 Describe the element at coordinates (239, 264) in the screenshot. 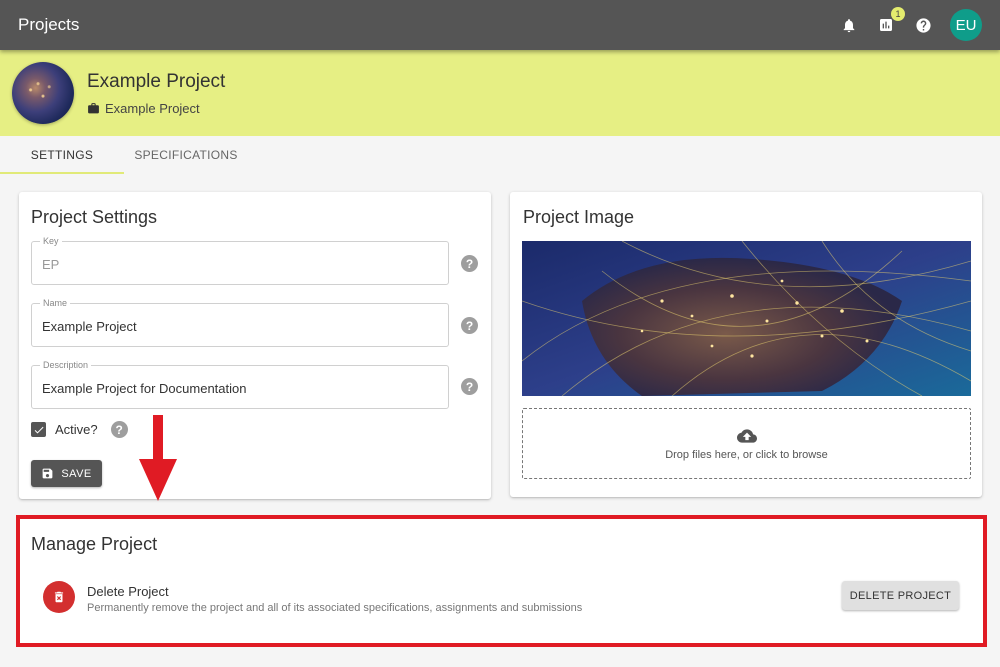

I see `key-input` at that location.